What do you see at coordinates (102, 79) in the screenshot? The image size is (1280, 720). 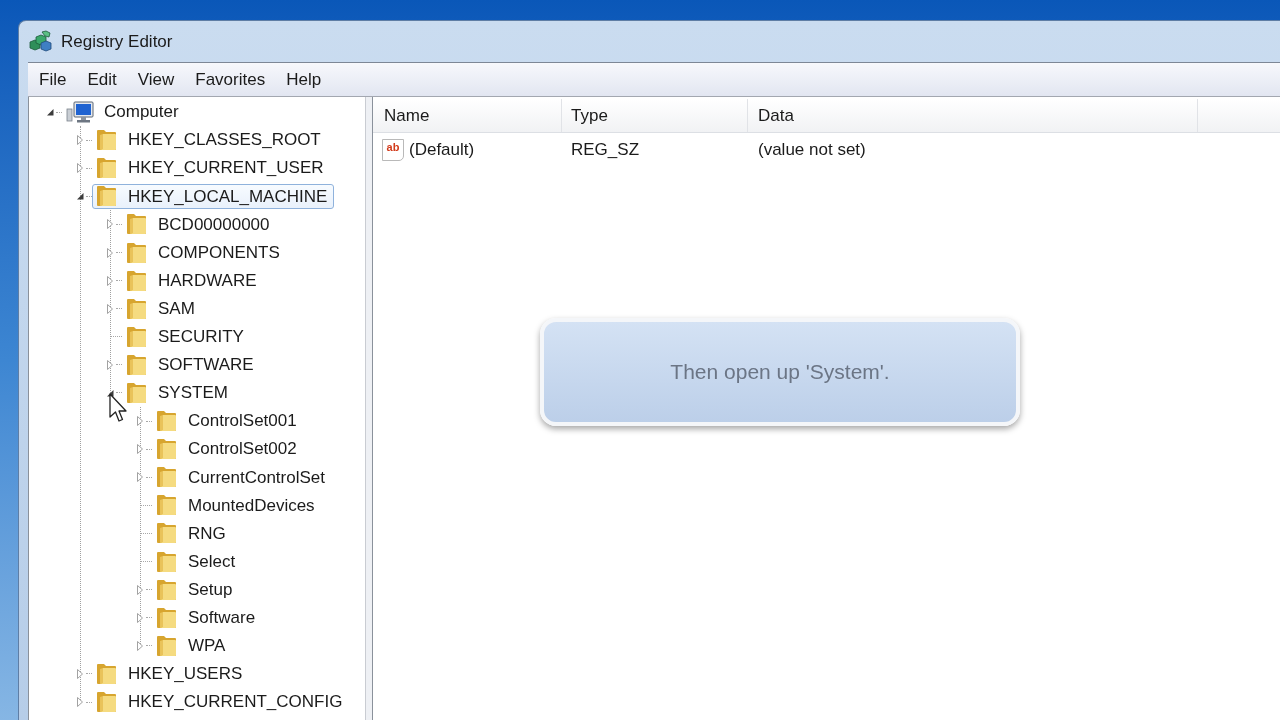 I see `menu-item: Edit` at bounding box center [102, 79].